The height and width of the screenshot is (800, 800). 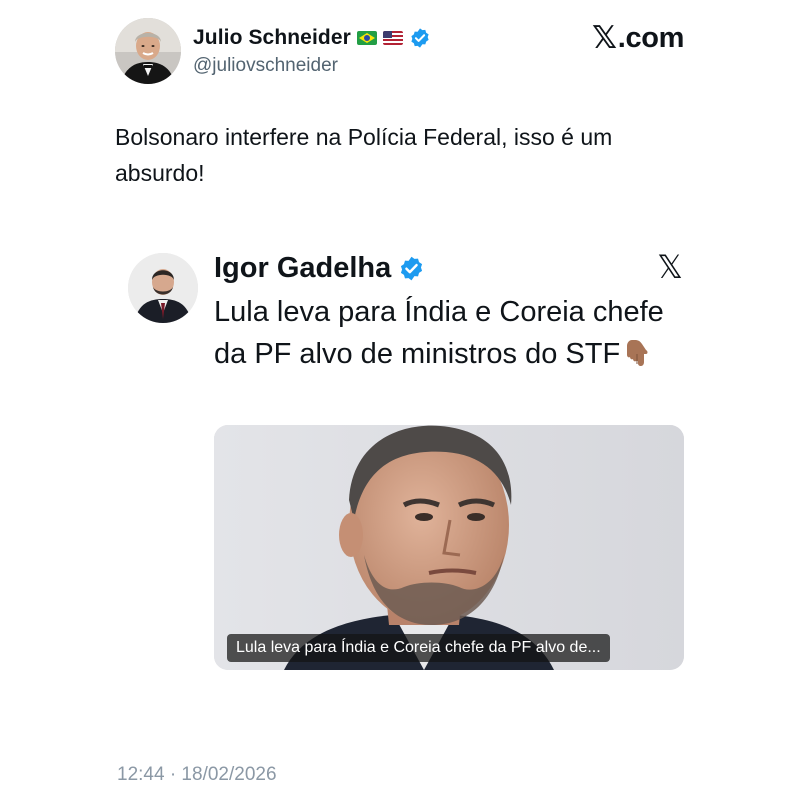 What do you see at coordinates (163, 288) in the screenshot?
I see `quoted-author-avatar` at bounding box center [163, 288].